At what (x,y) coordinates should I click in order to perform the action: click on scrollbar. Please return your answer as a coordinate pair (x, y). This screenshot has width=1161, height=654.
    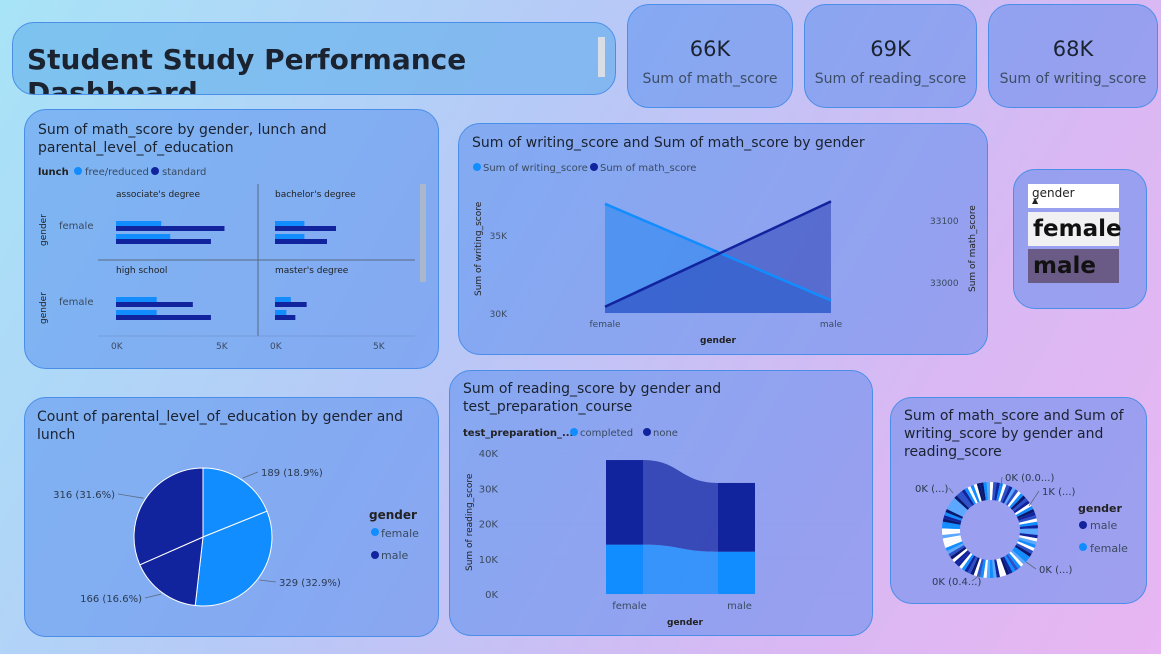
    Looking at the image, I should click on (423, 233).